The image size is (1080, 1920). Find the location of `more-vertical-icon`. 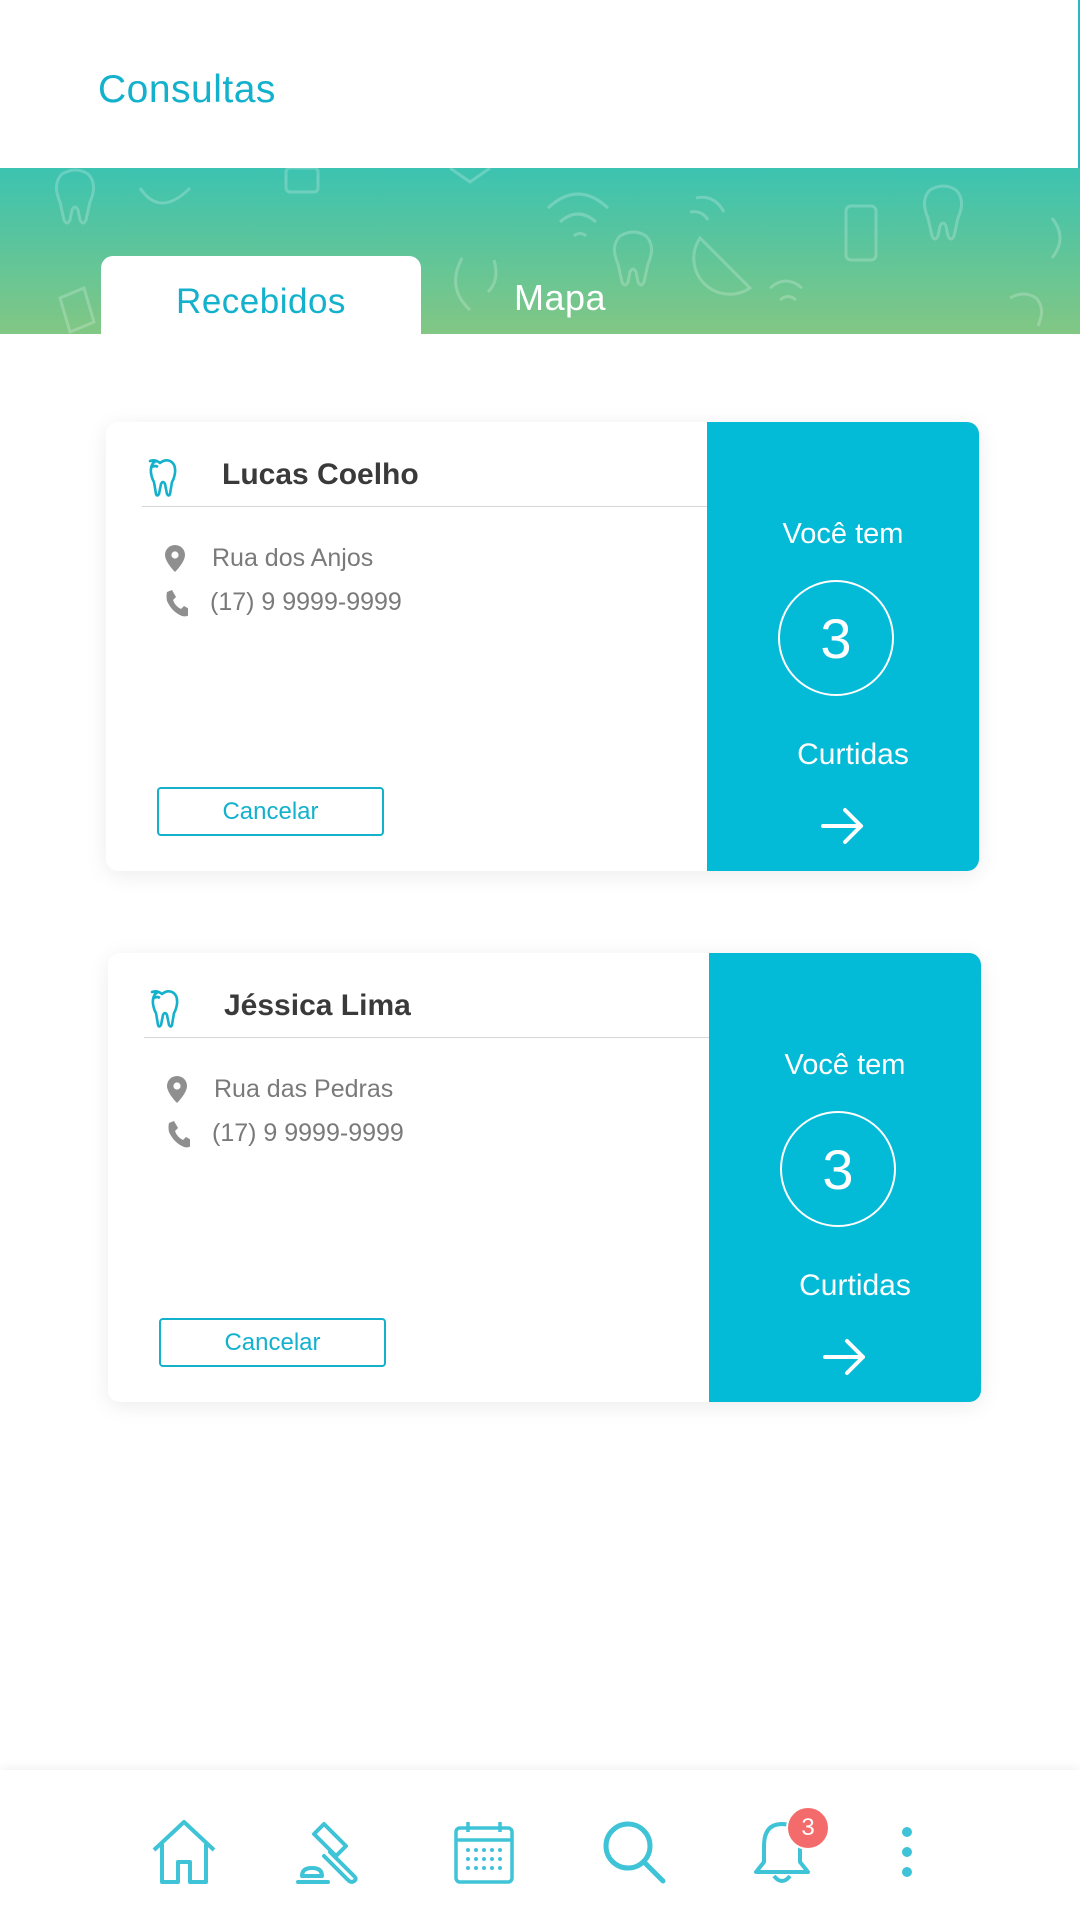

more-vertical-icon is located at coordinates (907, 1852).